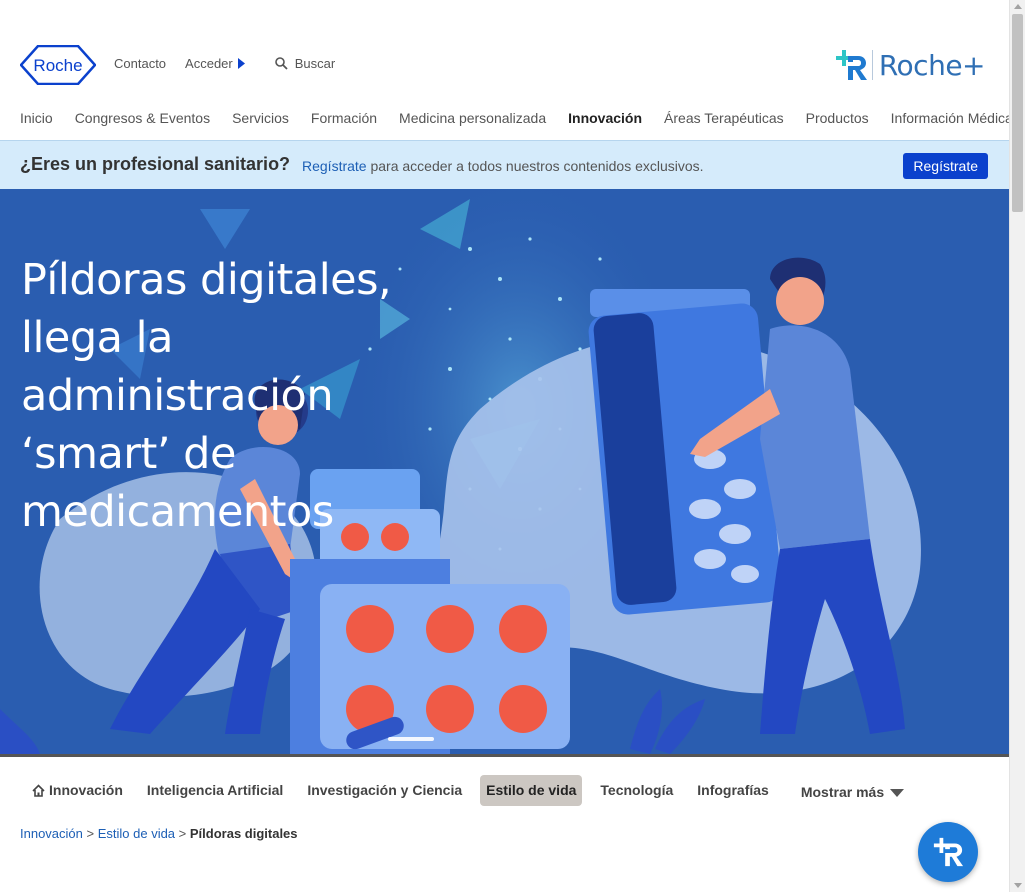 This screenshot has height=892, width=1025. Describe the element at coordinates (842, 792) in the screenshot. I see `tab-mostrar-mas-label: Mostrar más` at that location.